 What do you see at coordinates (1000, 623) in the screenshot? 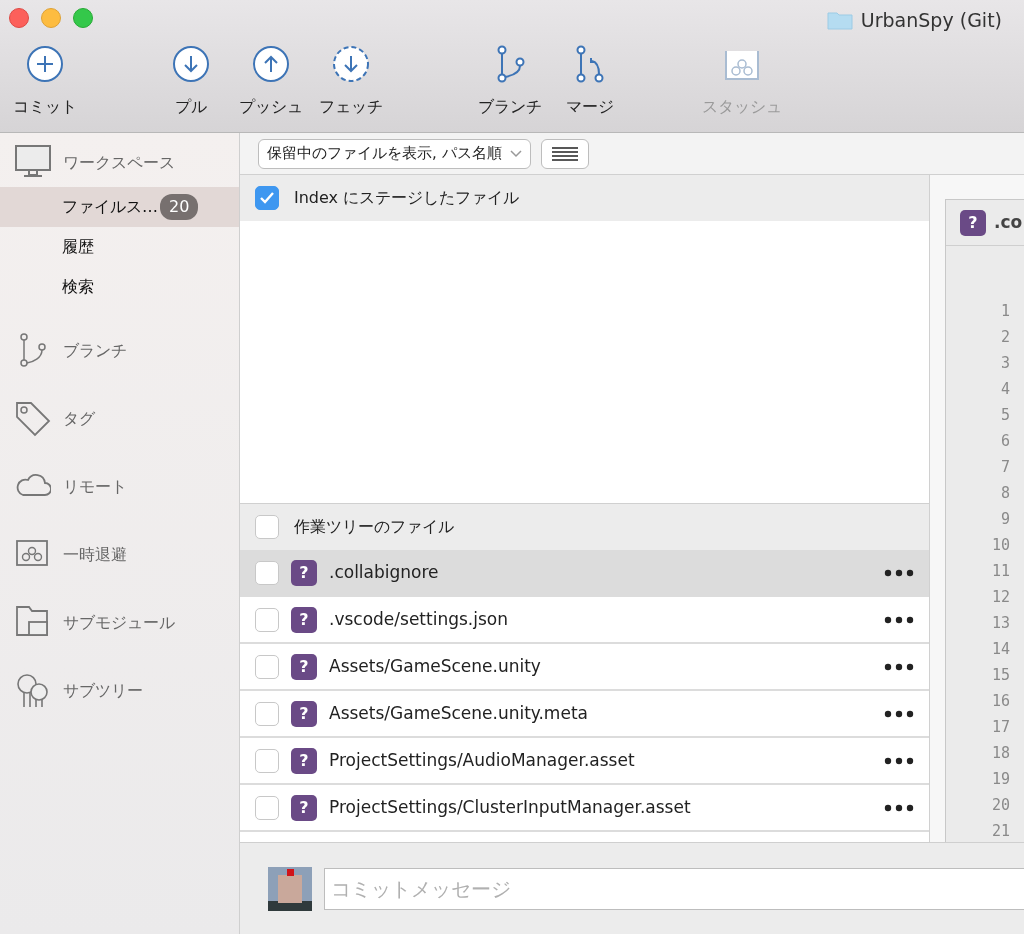
I see `line-number: 13` at bounding box center [1000, 623].